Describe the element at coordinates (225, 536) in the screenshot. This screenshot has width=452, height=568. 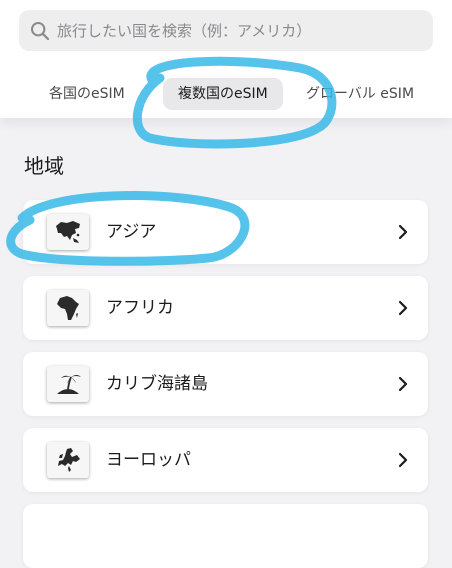
I see `region-item-partial` at that location.